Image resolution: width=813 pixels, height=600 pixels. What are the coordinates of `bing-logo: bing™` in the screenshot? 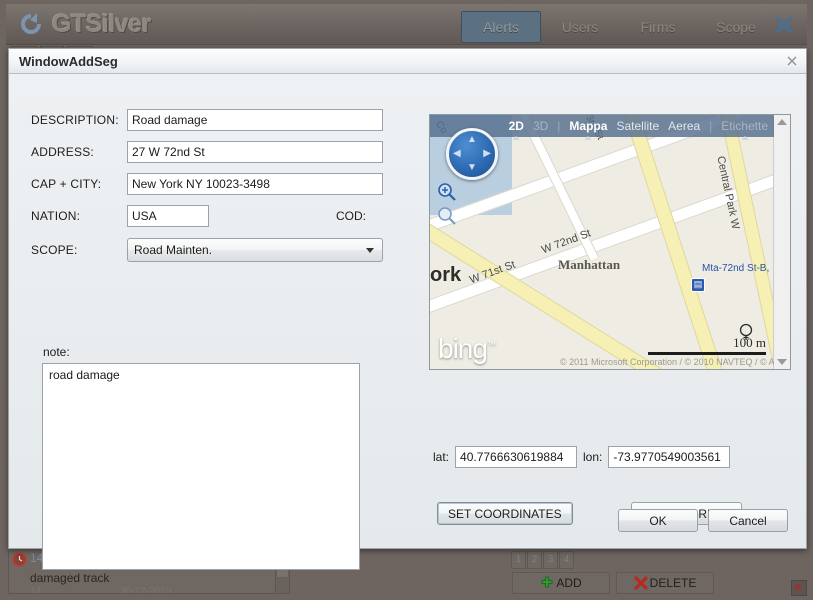 It's located at (467, 348).